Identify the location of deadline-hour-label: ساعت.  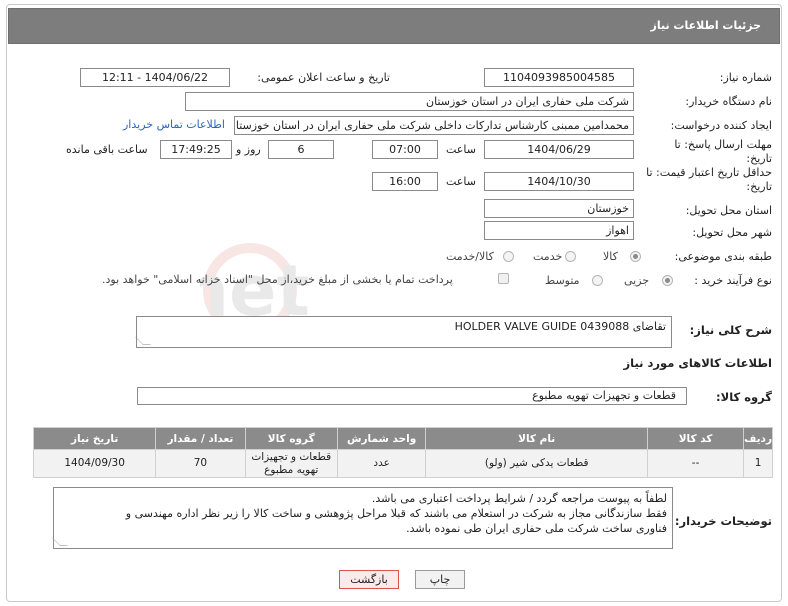
(461, 149).